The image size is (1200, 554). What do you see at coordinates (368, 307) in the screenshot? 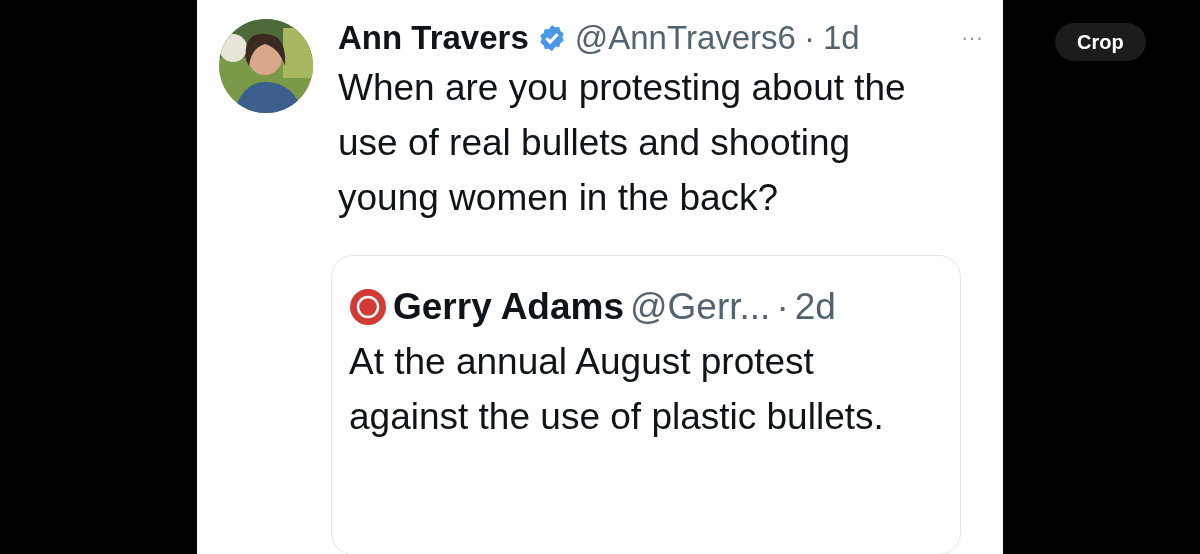
I see `record-icon` at bounding box center [368, 307].